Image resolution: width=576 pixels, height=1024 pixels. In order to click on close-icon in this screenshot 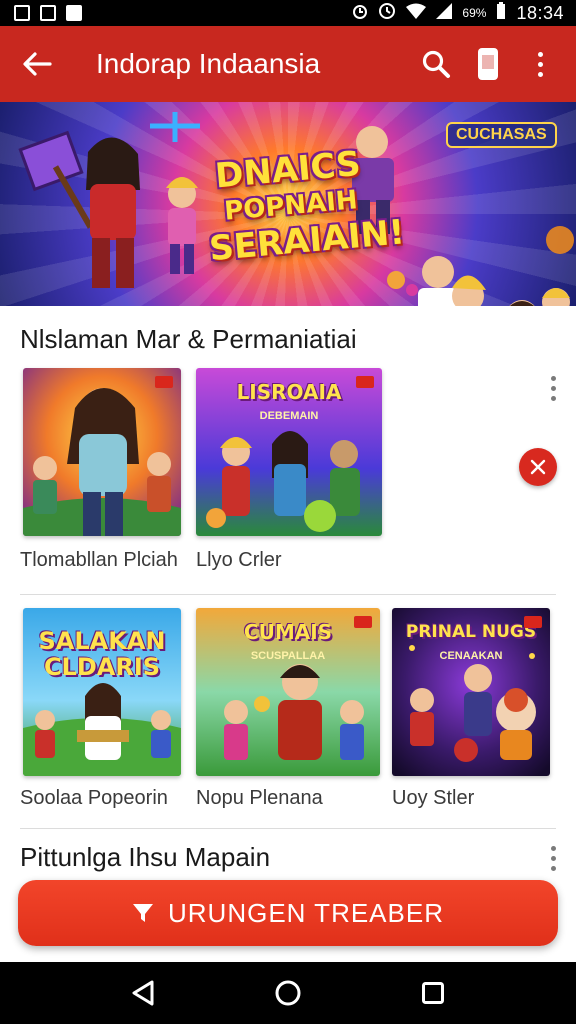, I will do `click(538, 467)`.